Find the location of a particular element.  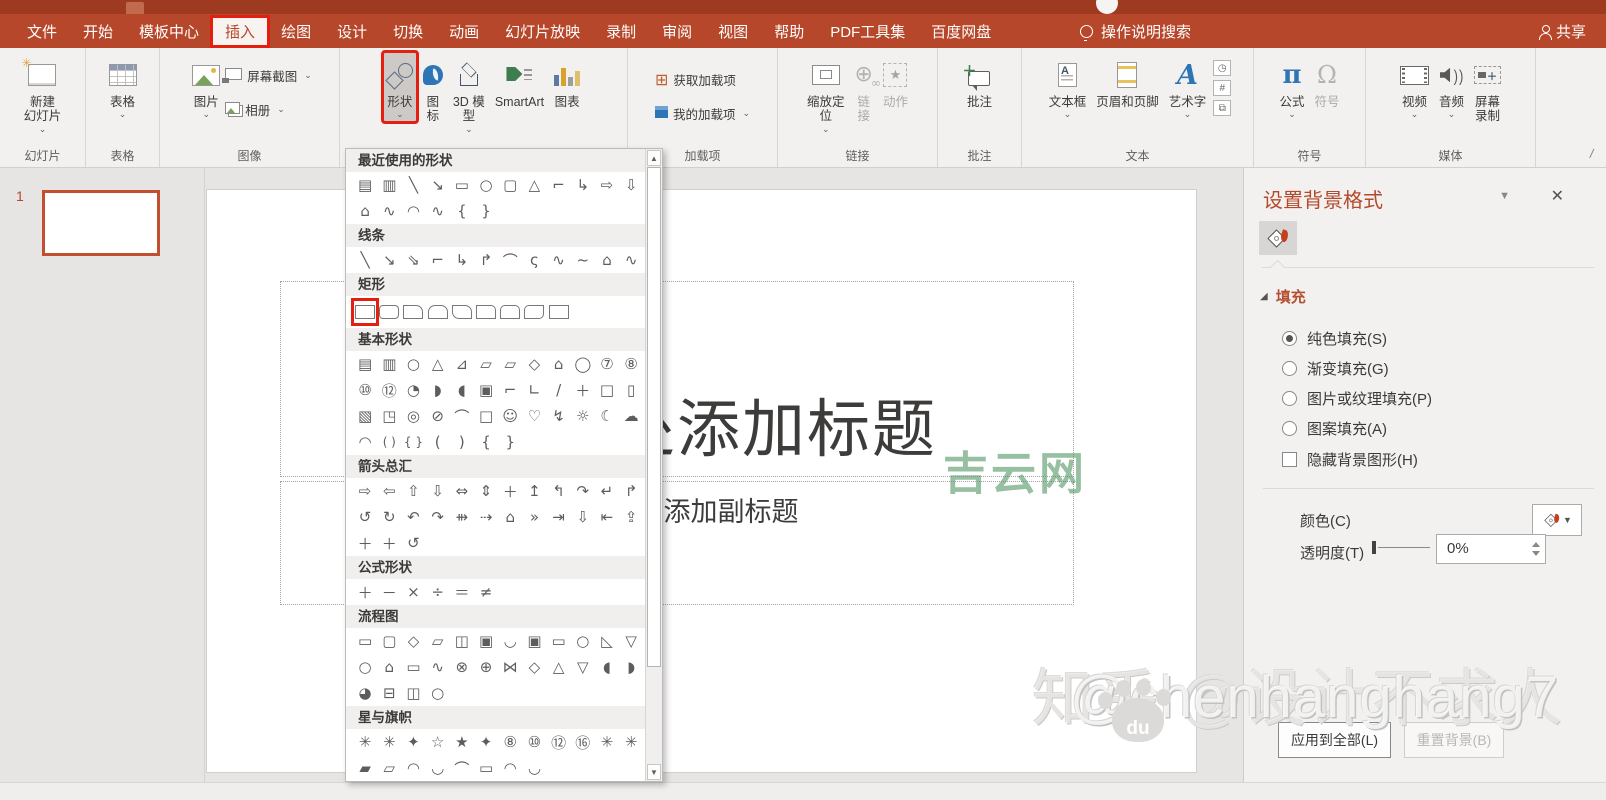

shape-item: ⋈ is located at coordinates (510, 667).